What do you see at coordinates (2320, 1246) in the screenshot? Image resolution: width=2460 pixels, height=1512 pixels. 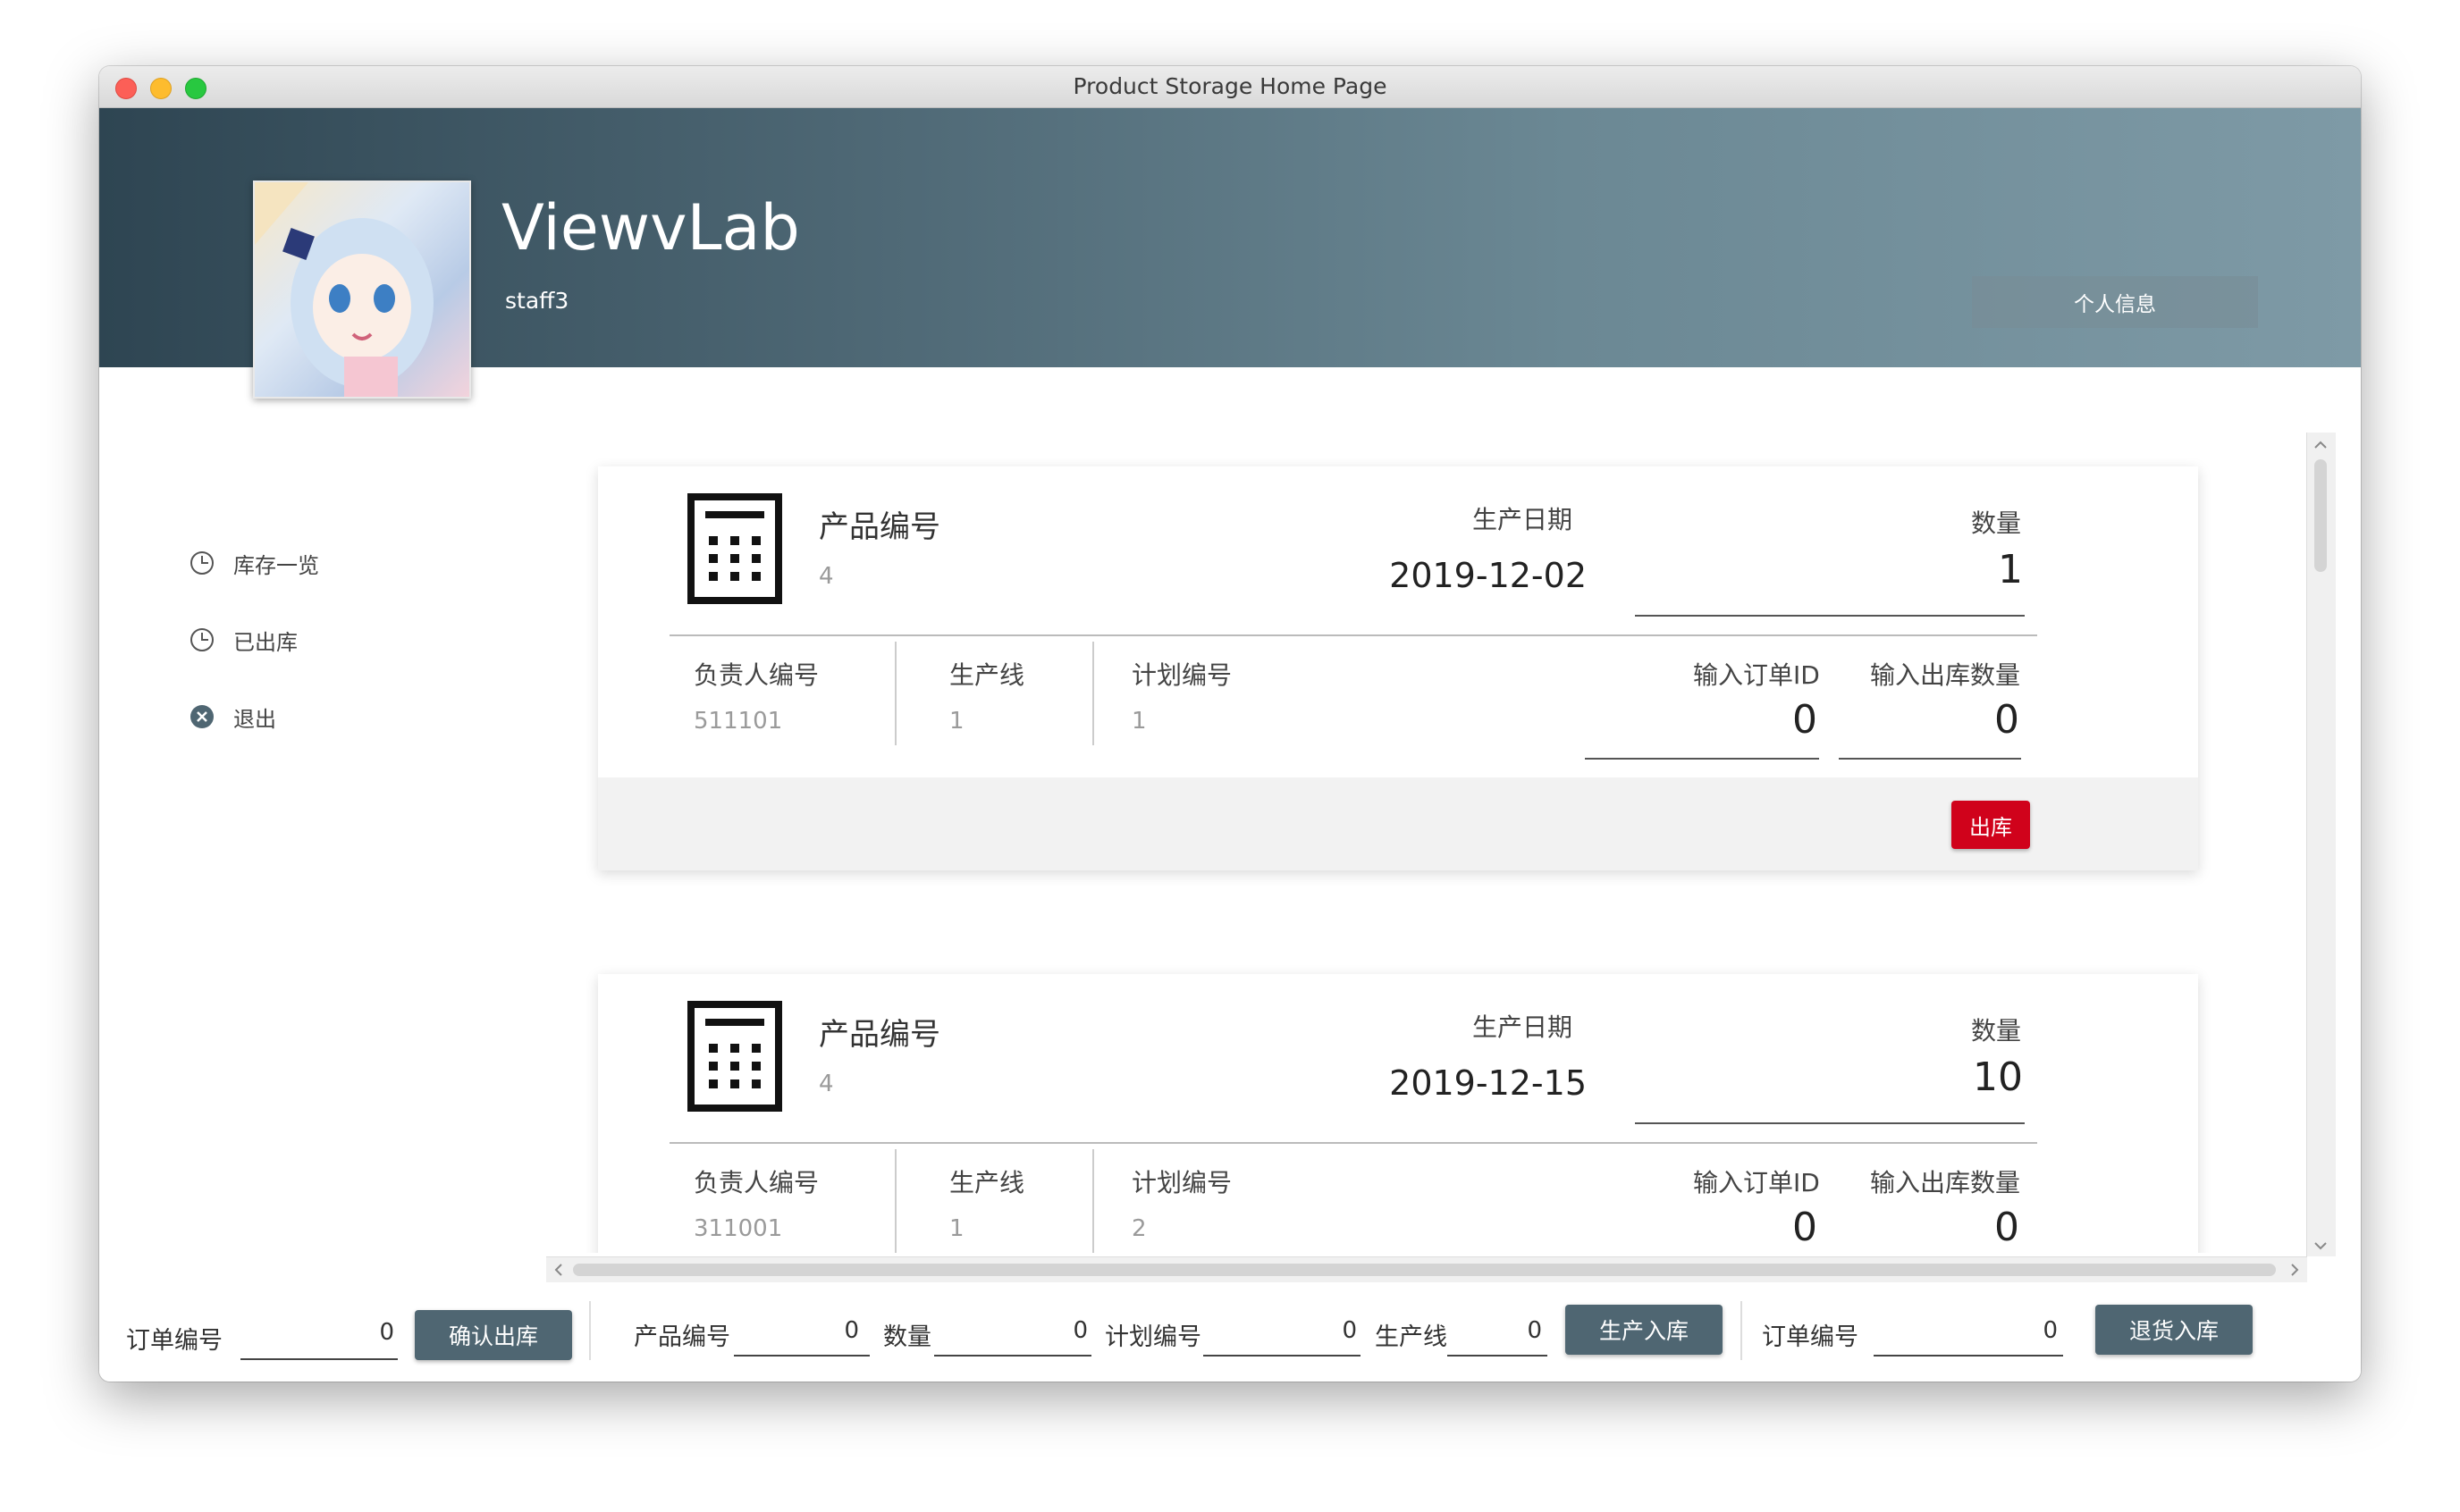 I see `scroll-down-icon` at bounding box center [2320, 1246].